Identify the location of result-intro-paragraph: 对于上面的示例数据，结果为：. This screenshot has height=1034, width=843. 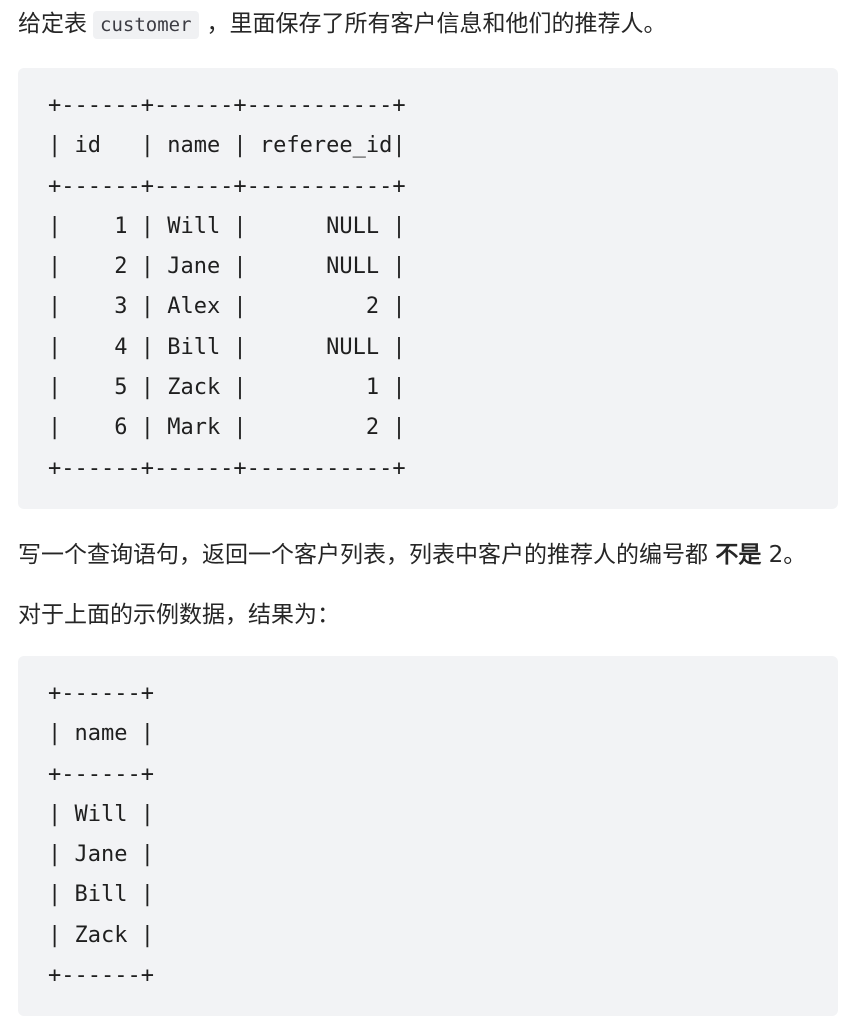
(179, 615).